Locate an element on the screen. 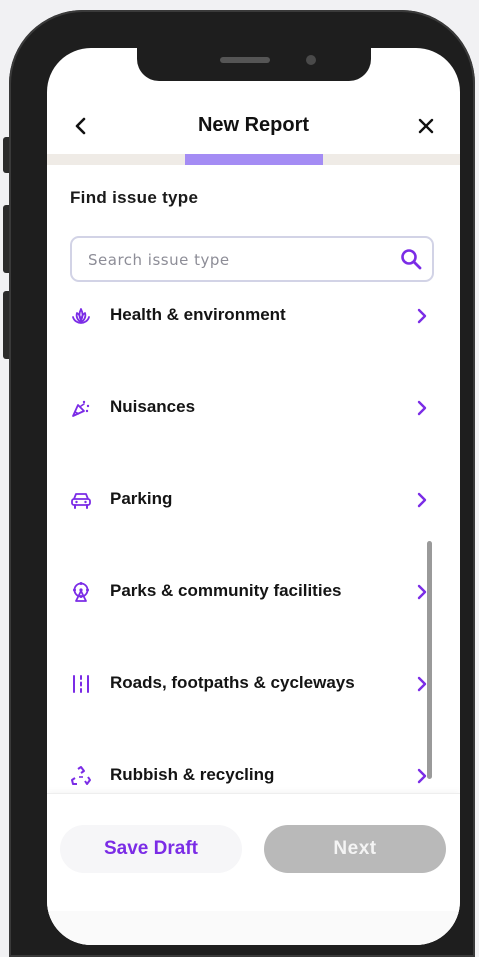 This screenshot has height=957, width=479. next-button: Next is located at coordinates (355, 849).